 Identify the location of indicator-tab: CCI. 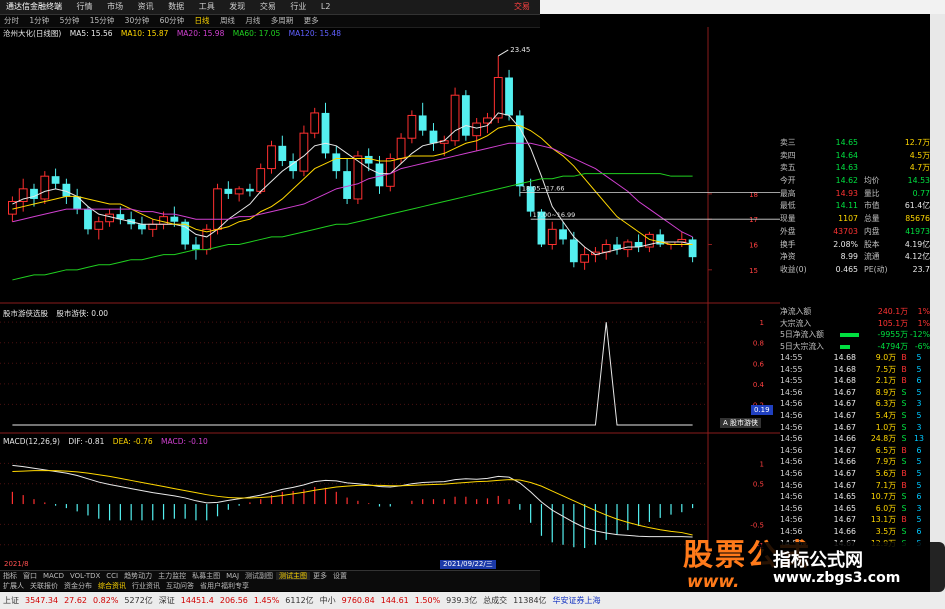
(112, 576).